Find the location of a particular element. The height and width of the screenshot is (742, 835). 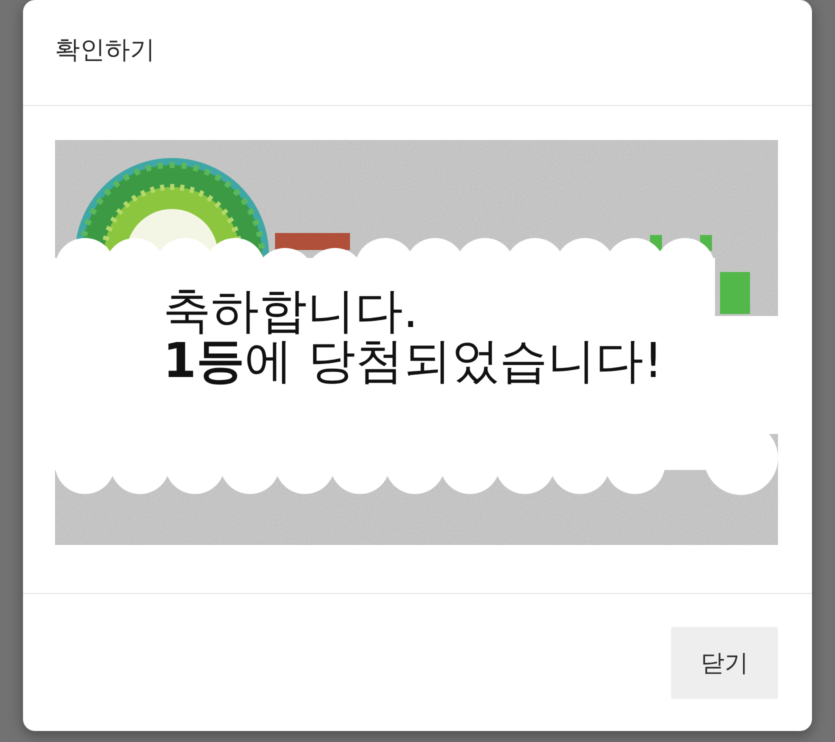

dialog-title: 확인하기 is located at coordinates (105, 50).